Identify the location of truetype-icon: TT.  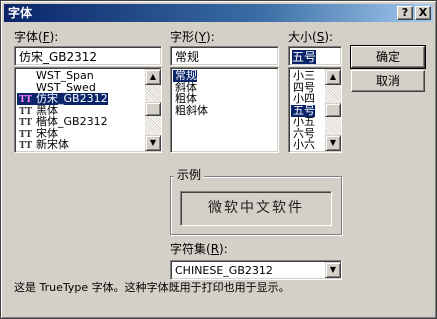
(26, 146).